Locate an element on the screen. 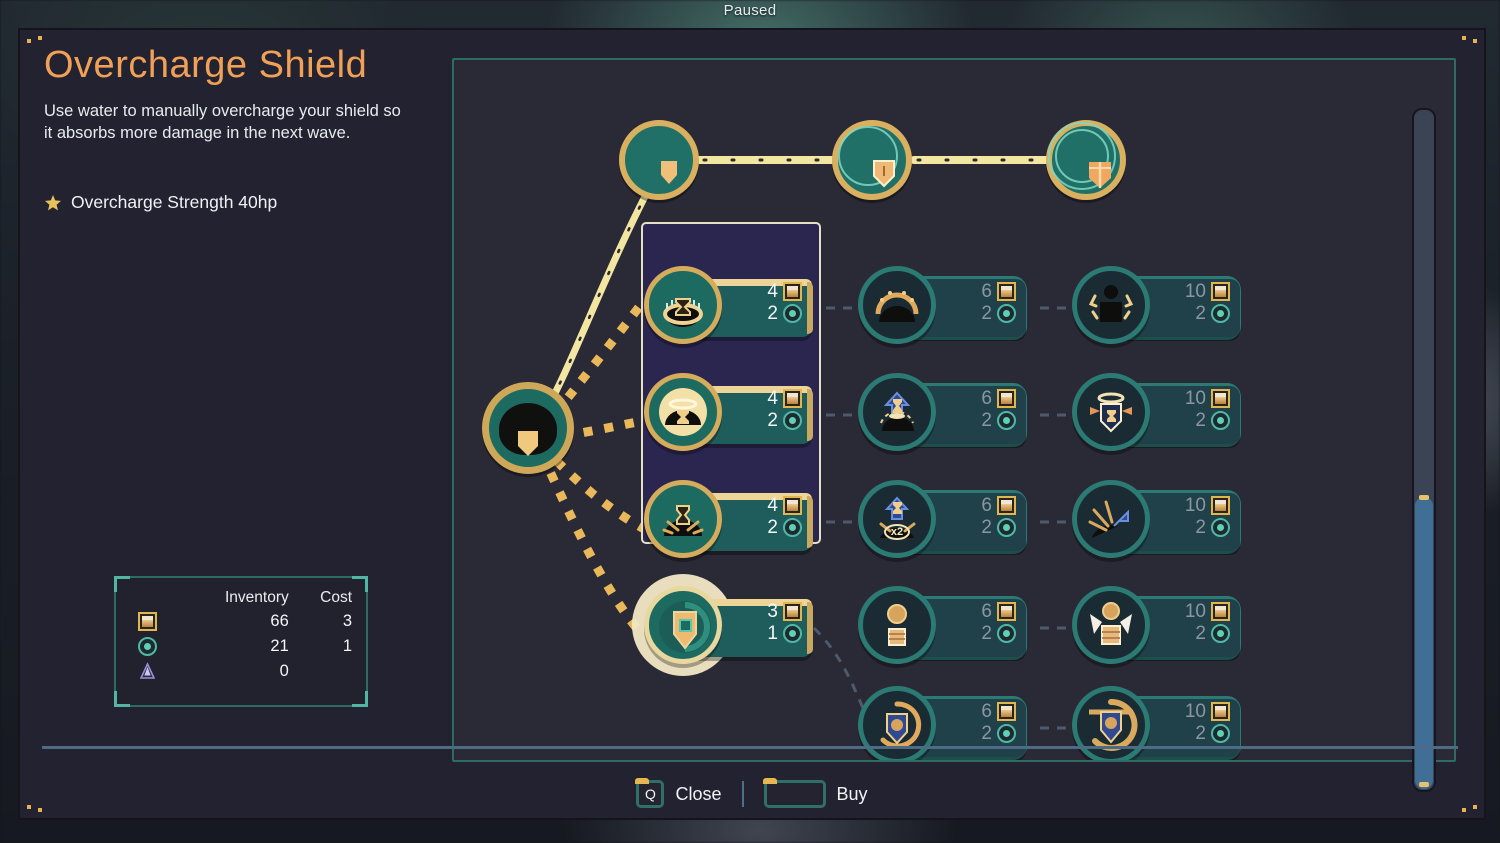 The height and width of the screenshot is (843, 1500). scrollbar-thumb-cap-top is located at coordinates (1424, 497).